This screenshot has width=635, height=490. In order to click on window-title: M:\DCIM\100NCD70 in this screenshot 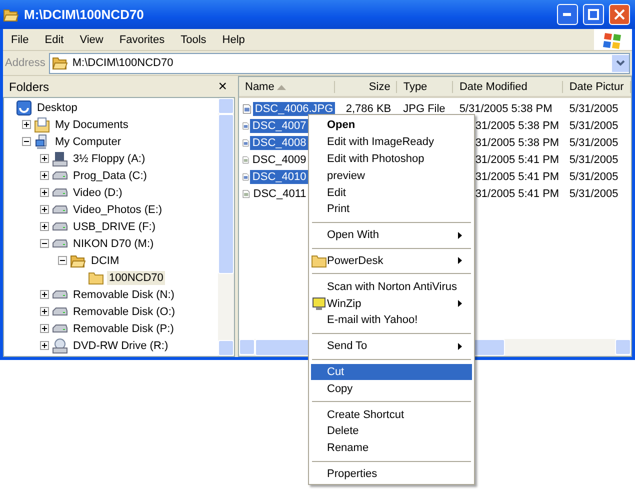, I will do `click(84, 14)`.